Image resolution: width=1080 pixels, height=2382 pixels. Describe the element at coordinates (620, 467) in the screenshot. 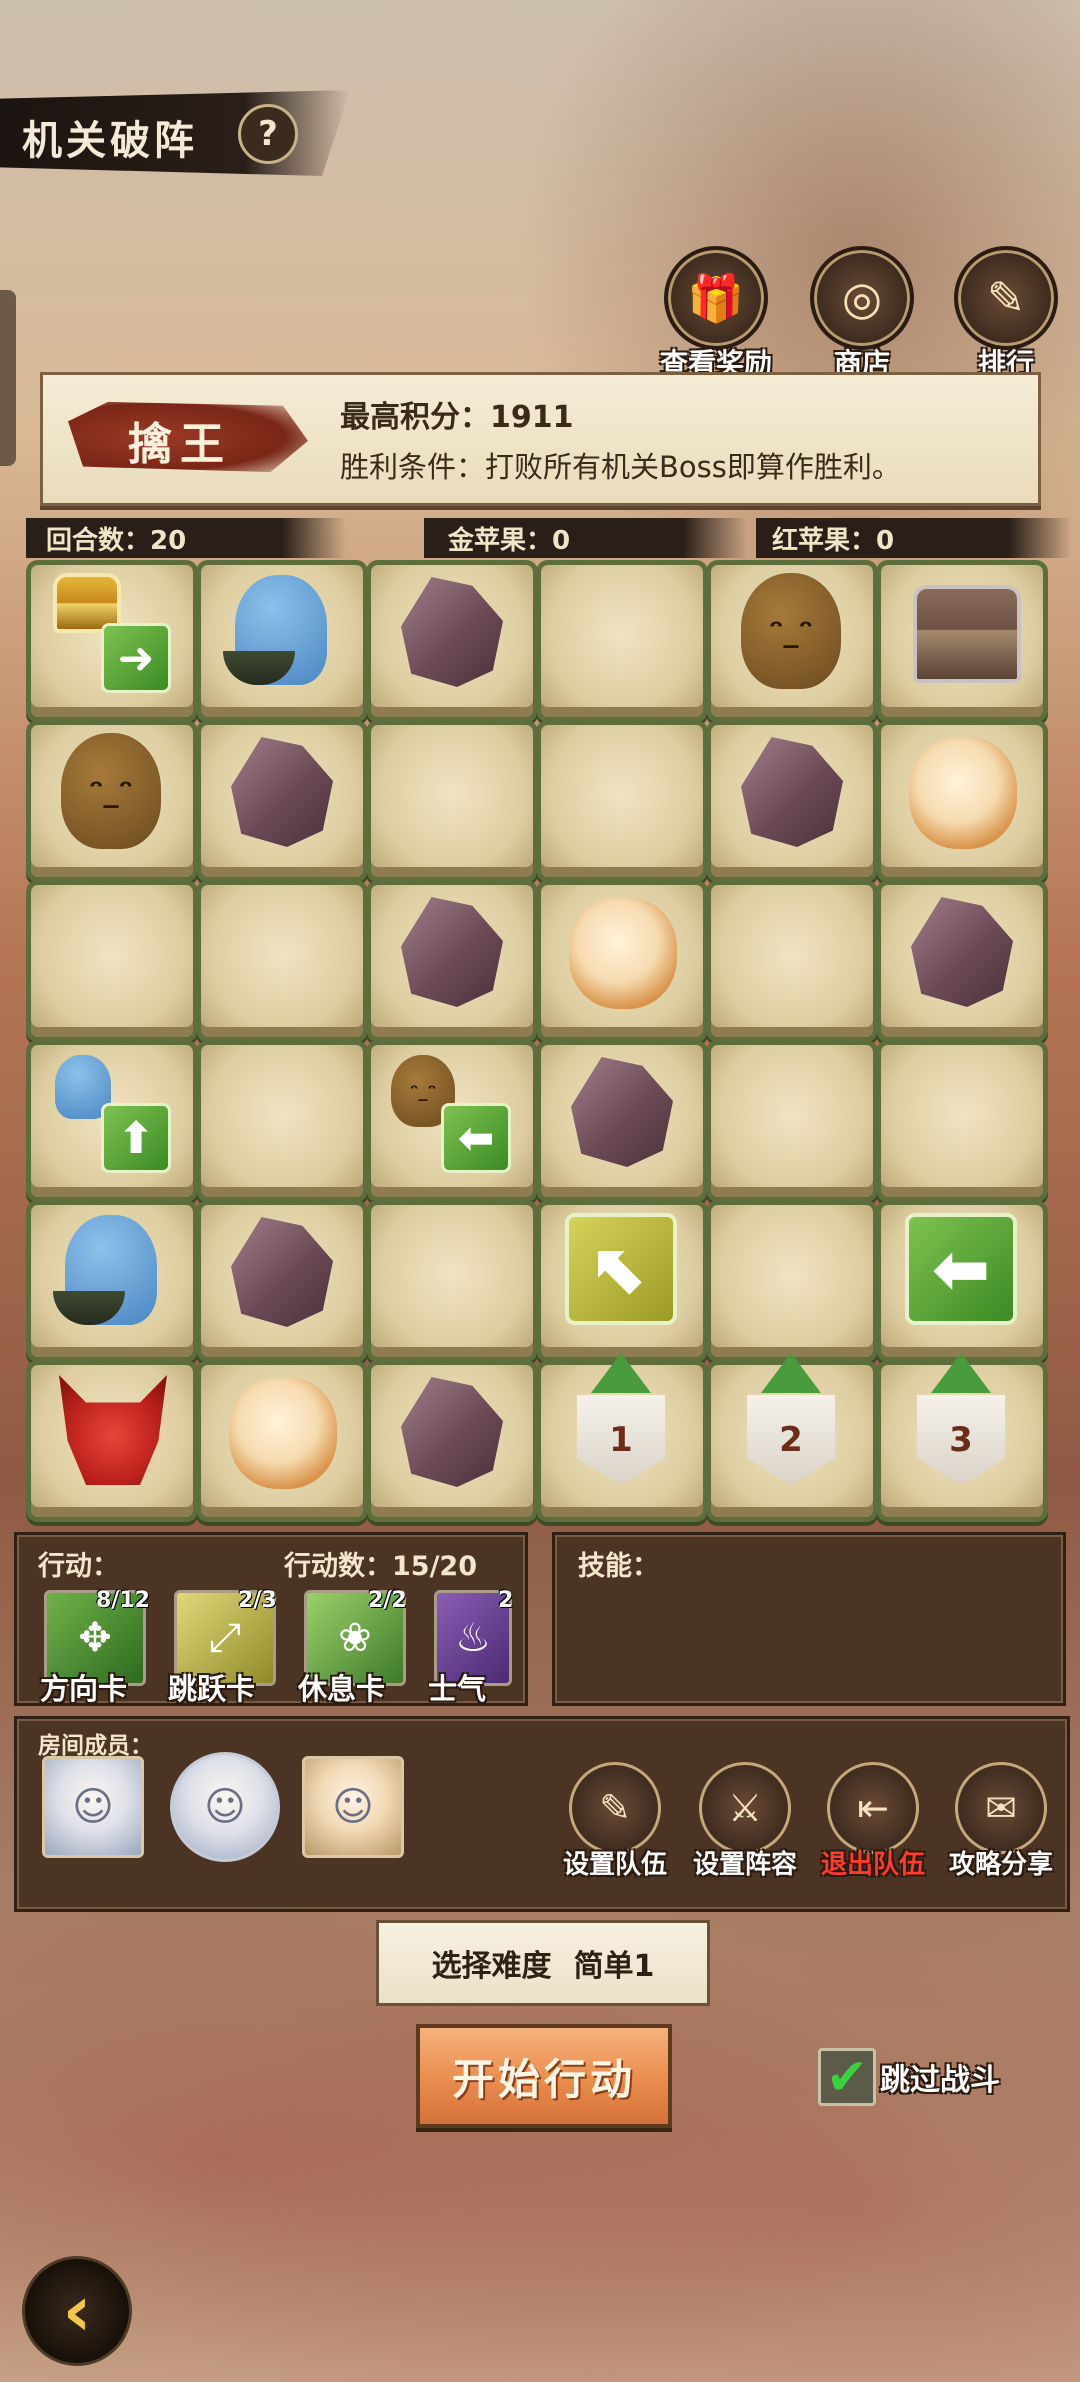

I see `win-condition: 胜利条件：打败所有机关Boss即算作胜利。` at that location.